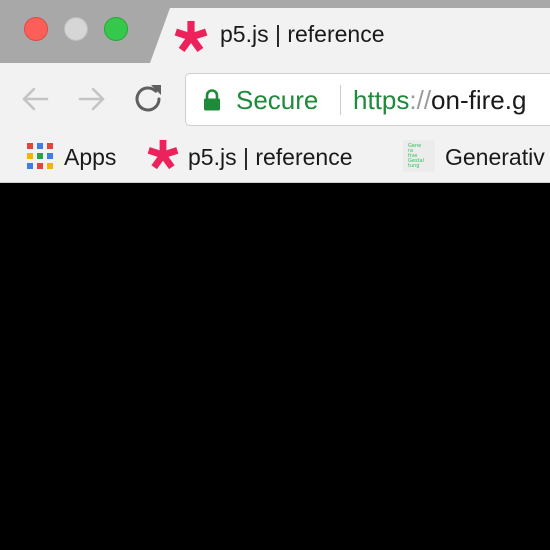  I want to click on reload-icon, so click(148, 99).